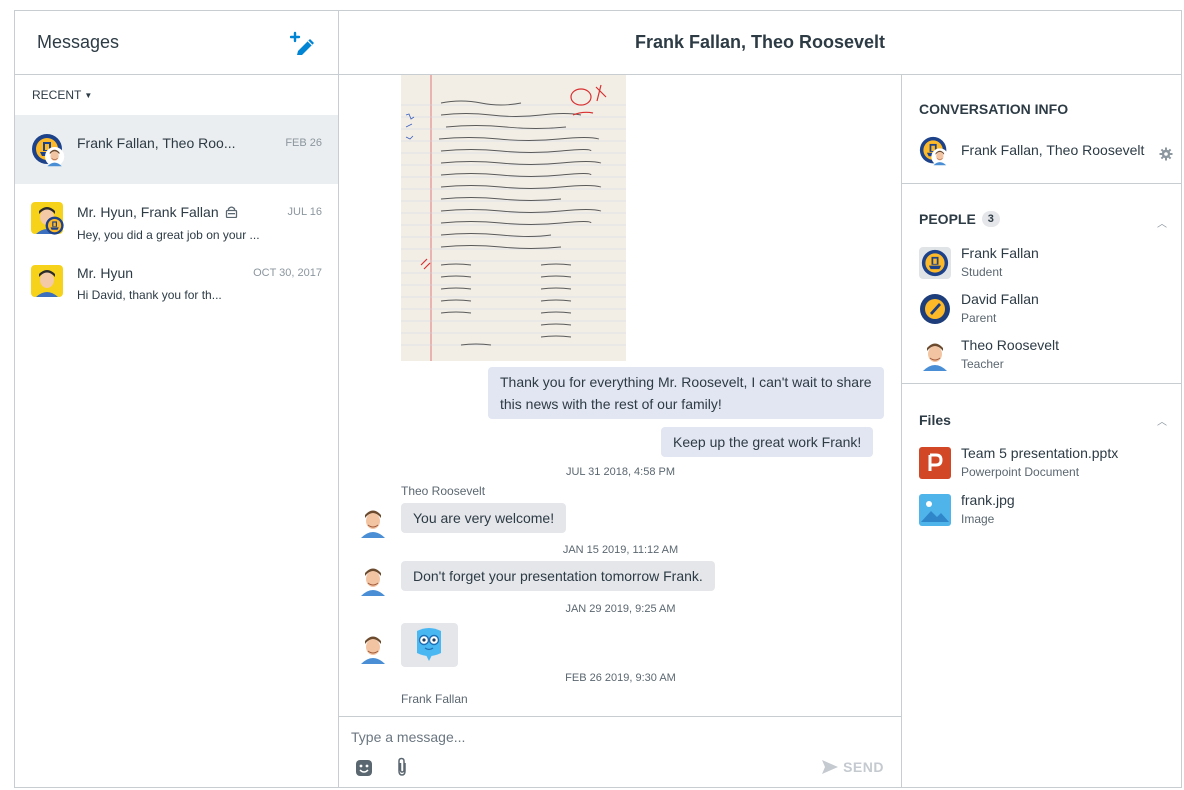 This screenshot has width=1184, height=790. Describe the element at coordinates (1020, 472) in the screenshot. I see `file-type: Powerpoint Document` at that location.